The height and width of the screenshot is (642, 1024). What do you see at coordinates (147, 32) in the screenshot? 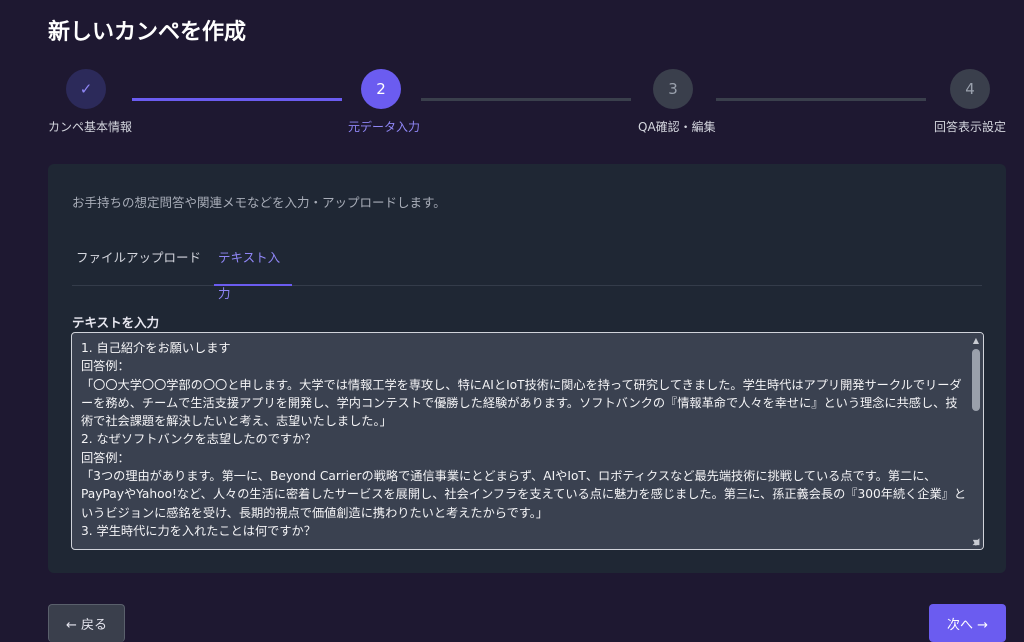
I see `page-title: 新しいカンペを作成` at bounding box center [147, 32].